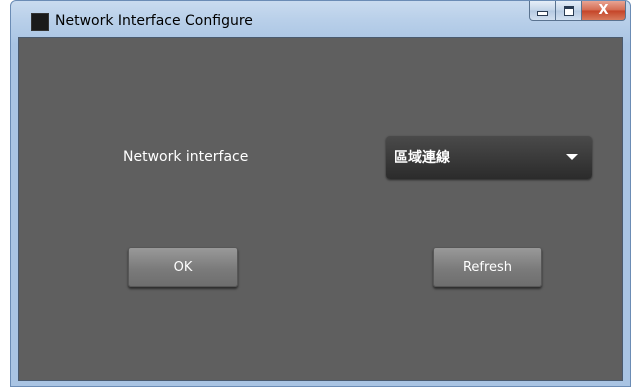 Image resolution: width=631 pixels, height=387 pixels. Describe the element at coordinates (40, 22) in the screenshot. I see `app-icon` at that location.